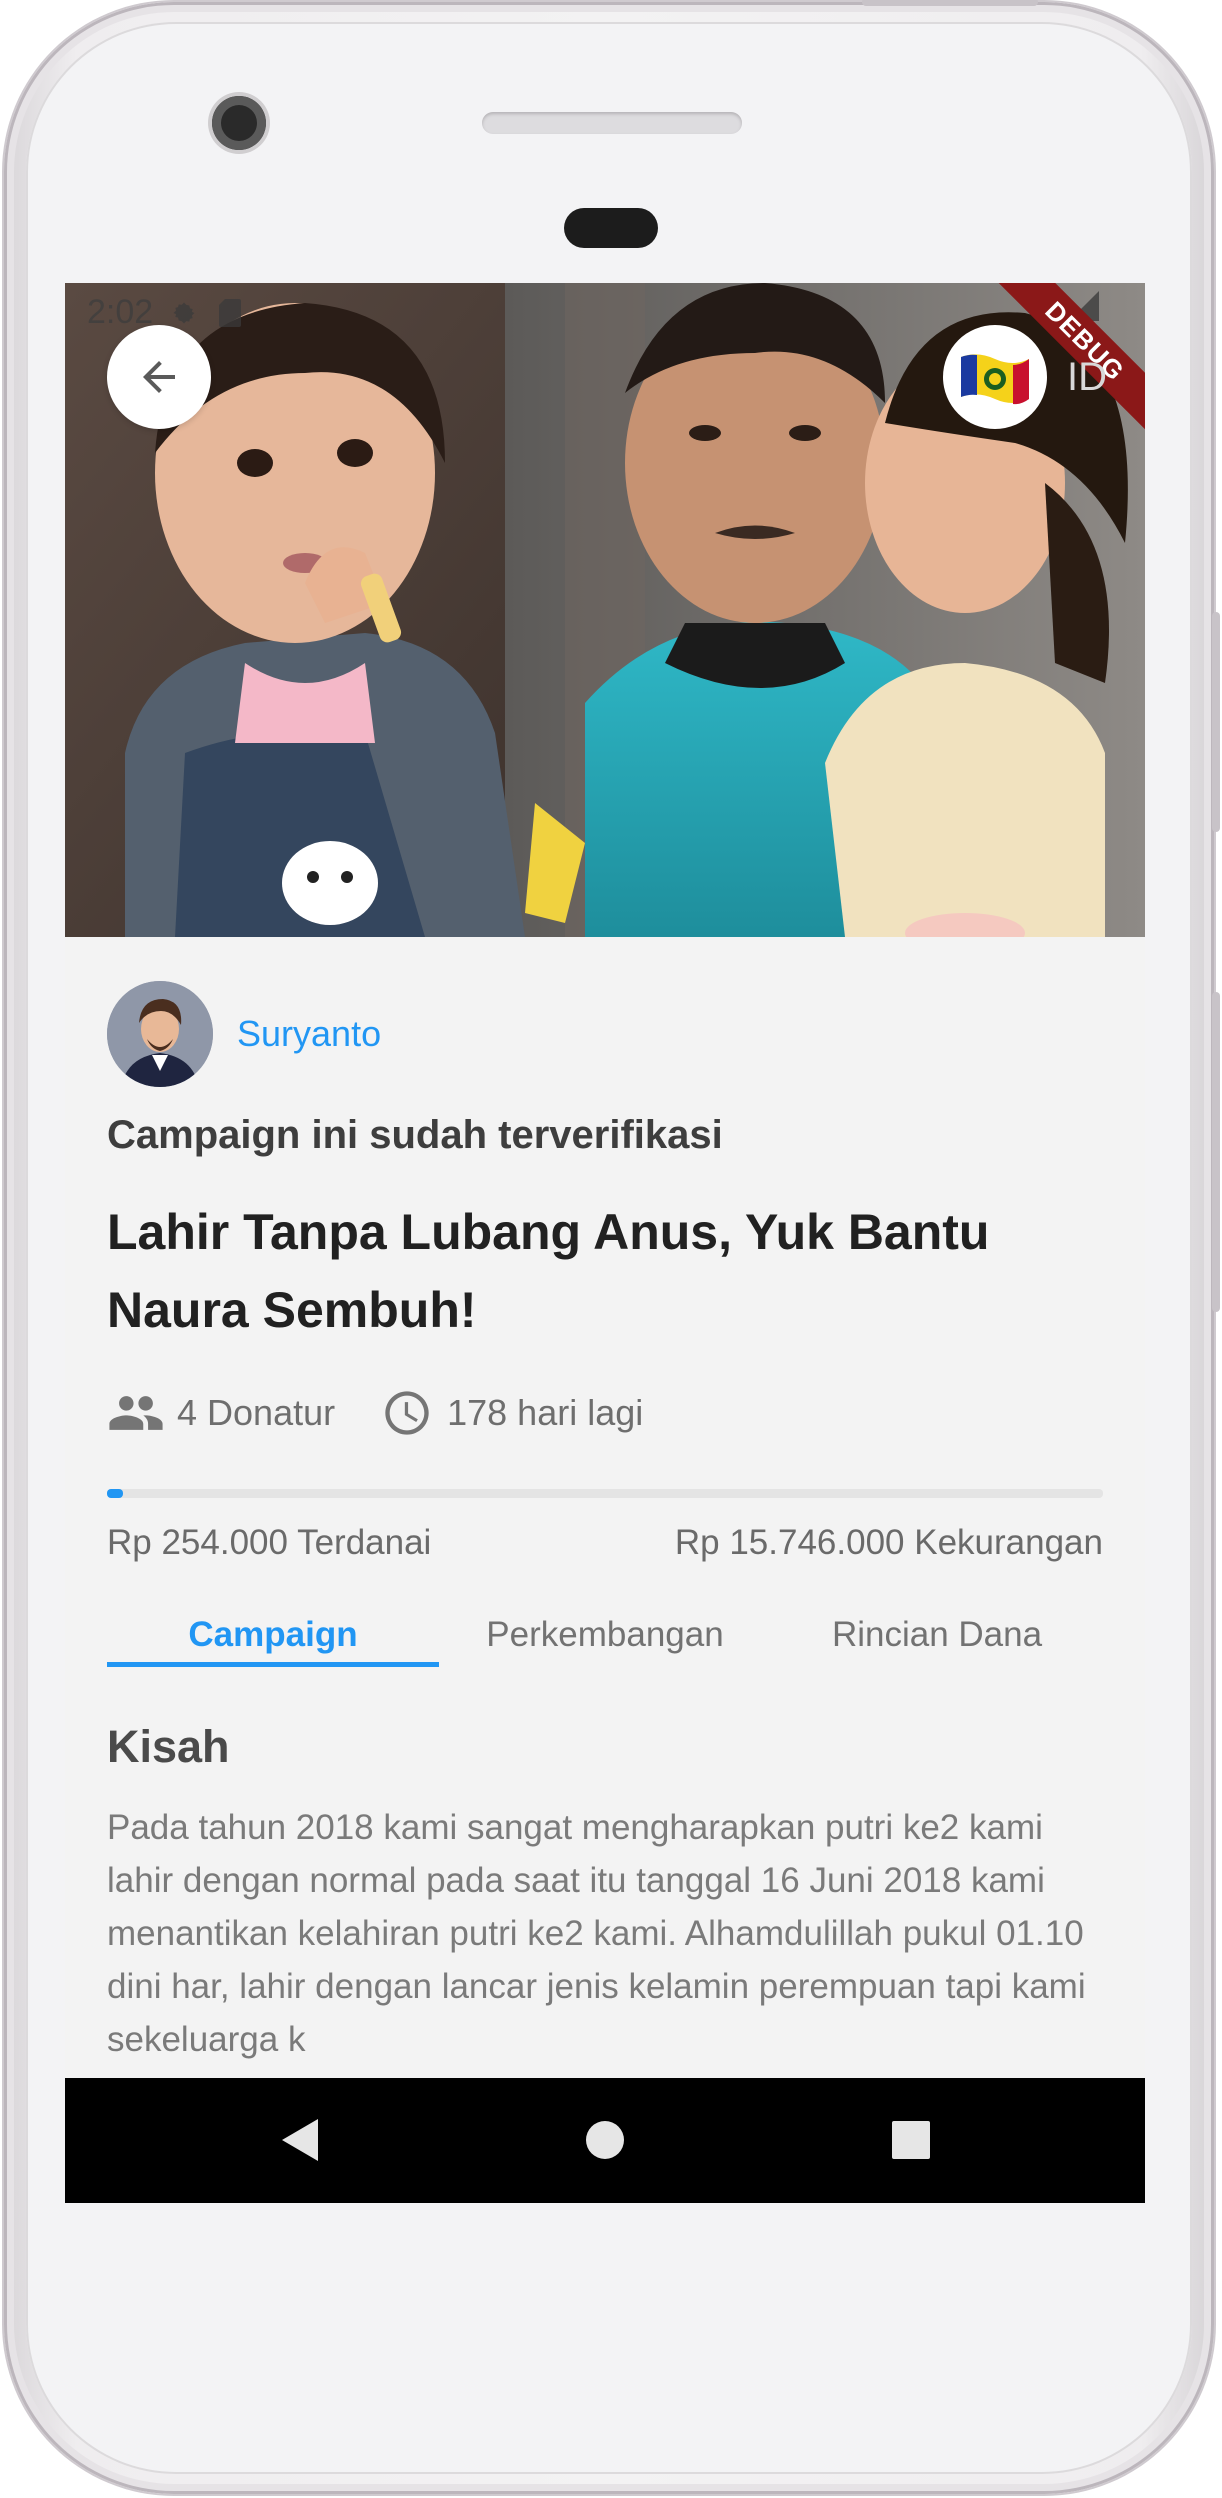 Image resolution: width=1222 pixels, height=2498 pixels. I want to click on tab-rincian-dana: Rincian Dana, so click(937, 1643).